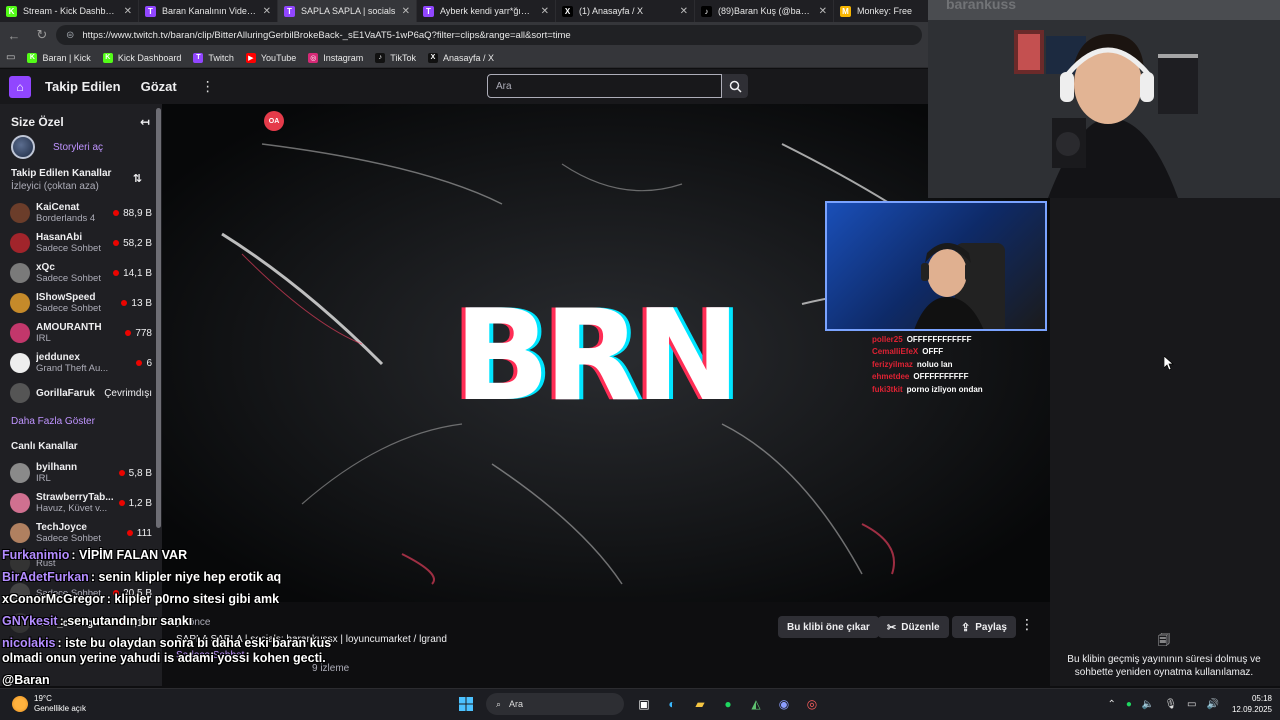 Image resolution: width=1280 pixels, height=720 pixels. I want to click on file-explorer-icon: ▰, so click(700, 704).